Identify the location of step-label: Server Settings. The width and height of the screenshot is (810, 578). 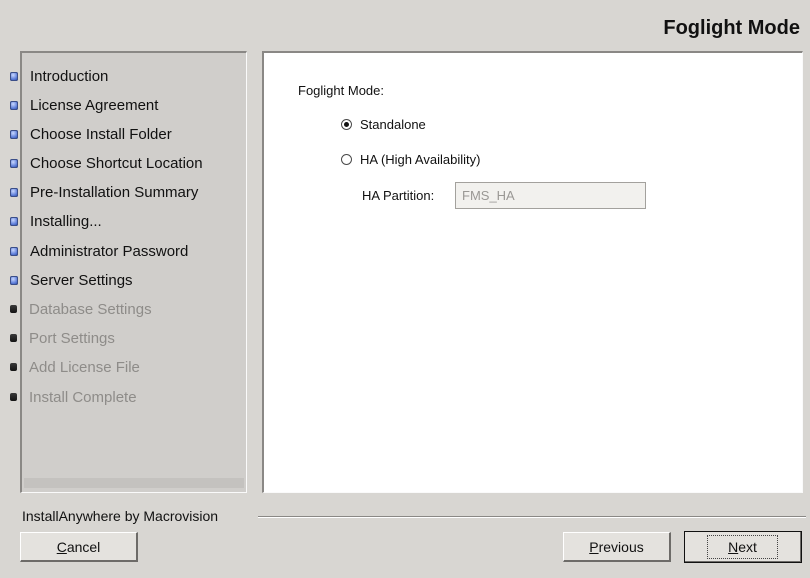
(81, 280).